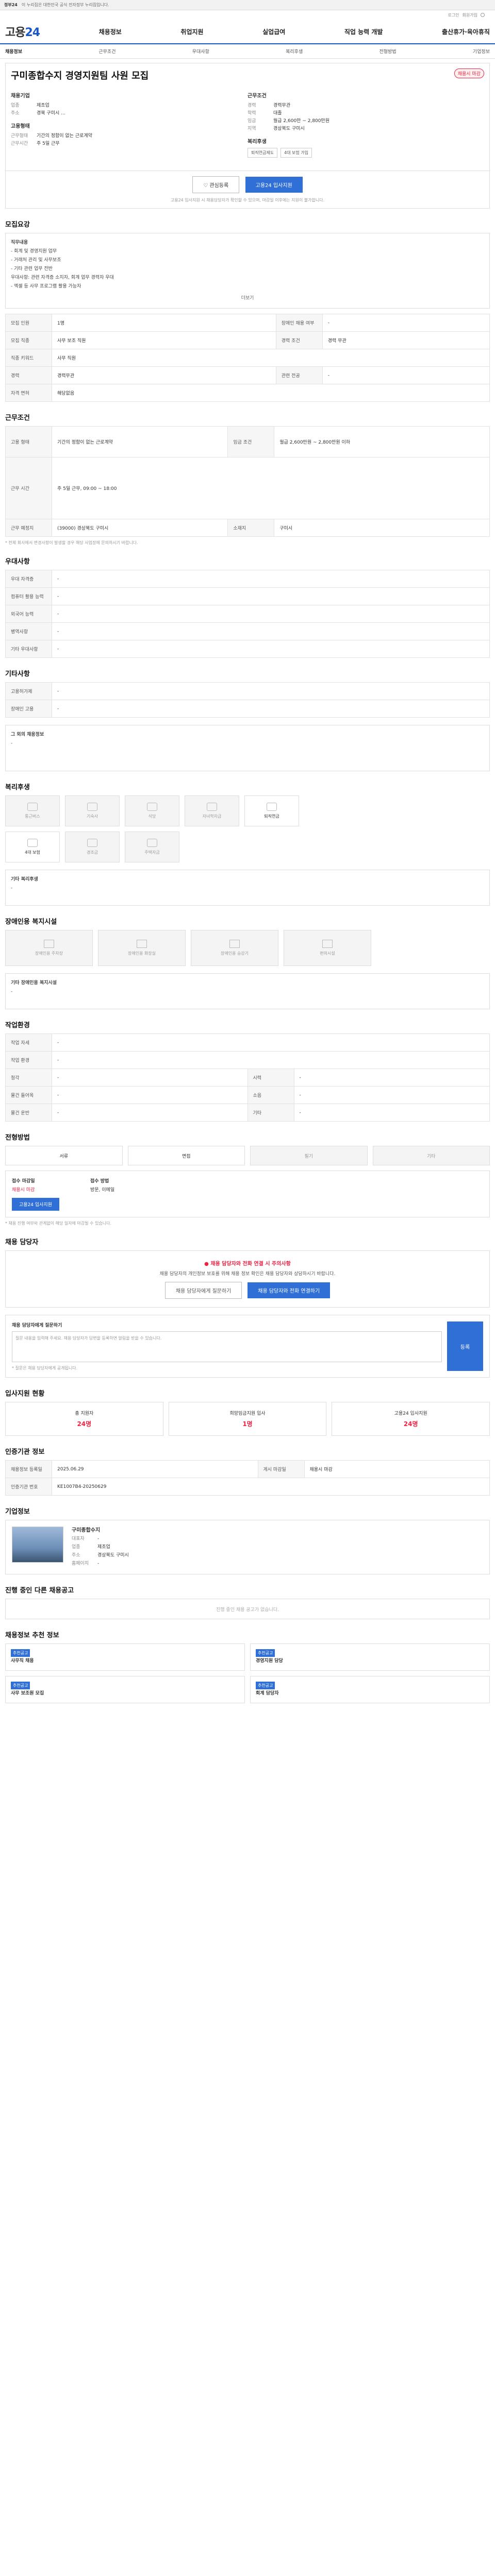  I want to click on th: 병역사항, so click(28, 631).